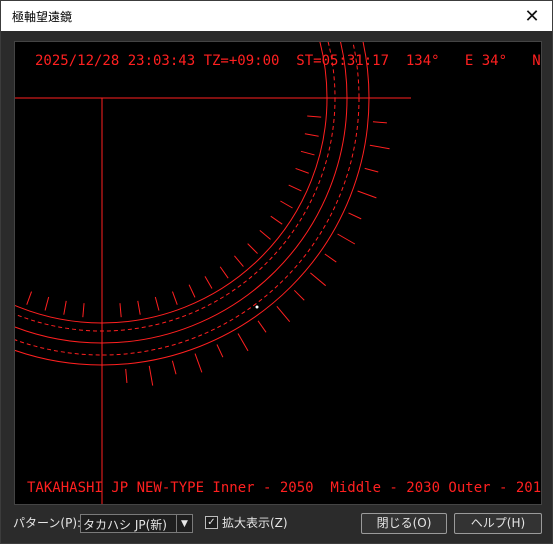 The height and width of the screenshot is (544, 553). Describe the element at coordinates (257, 307) in the screenshot. I see `polaris-marker` at that location.